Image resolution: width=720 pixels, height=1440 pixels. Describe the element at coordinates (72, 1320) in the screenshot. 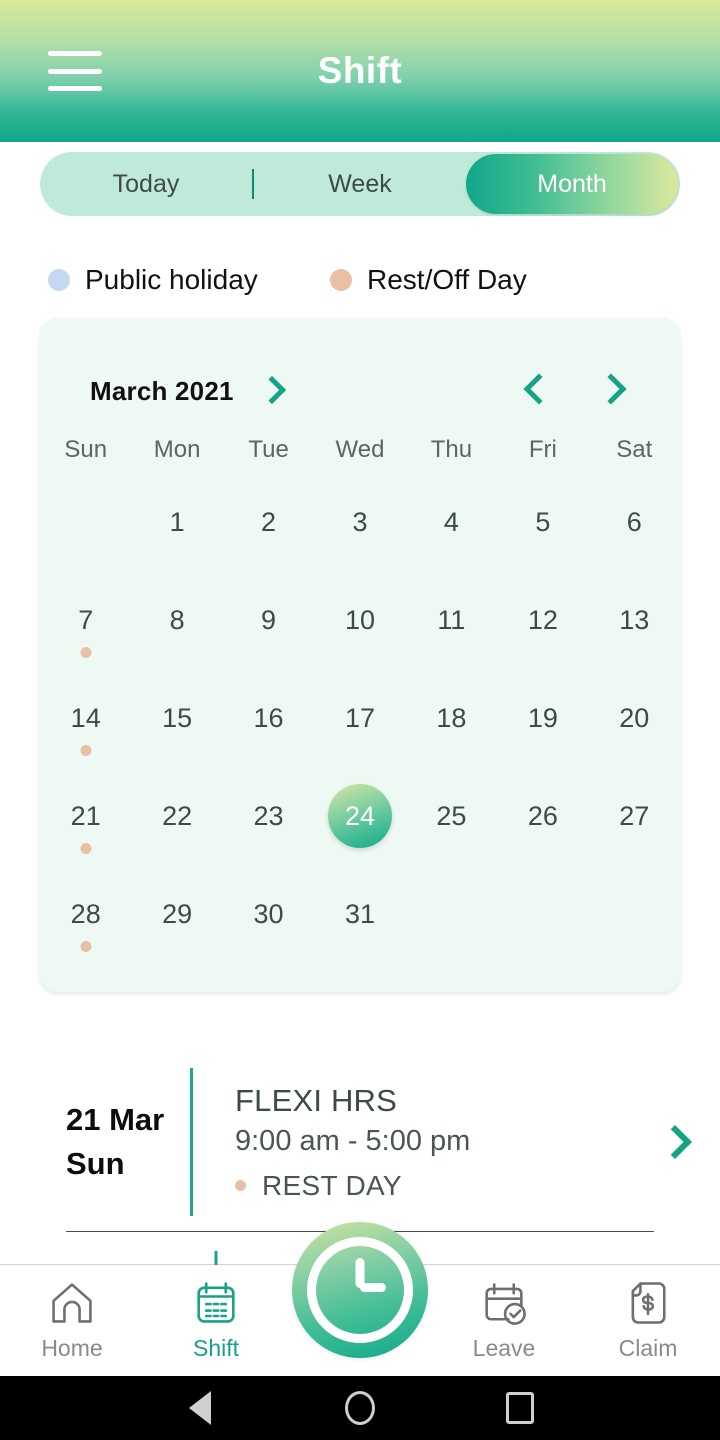

I see `nav-item-home: Home` at that location.